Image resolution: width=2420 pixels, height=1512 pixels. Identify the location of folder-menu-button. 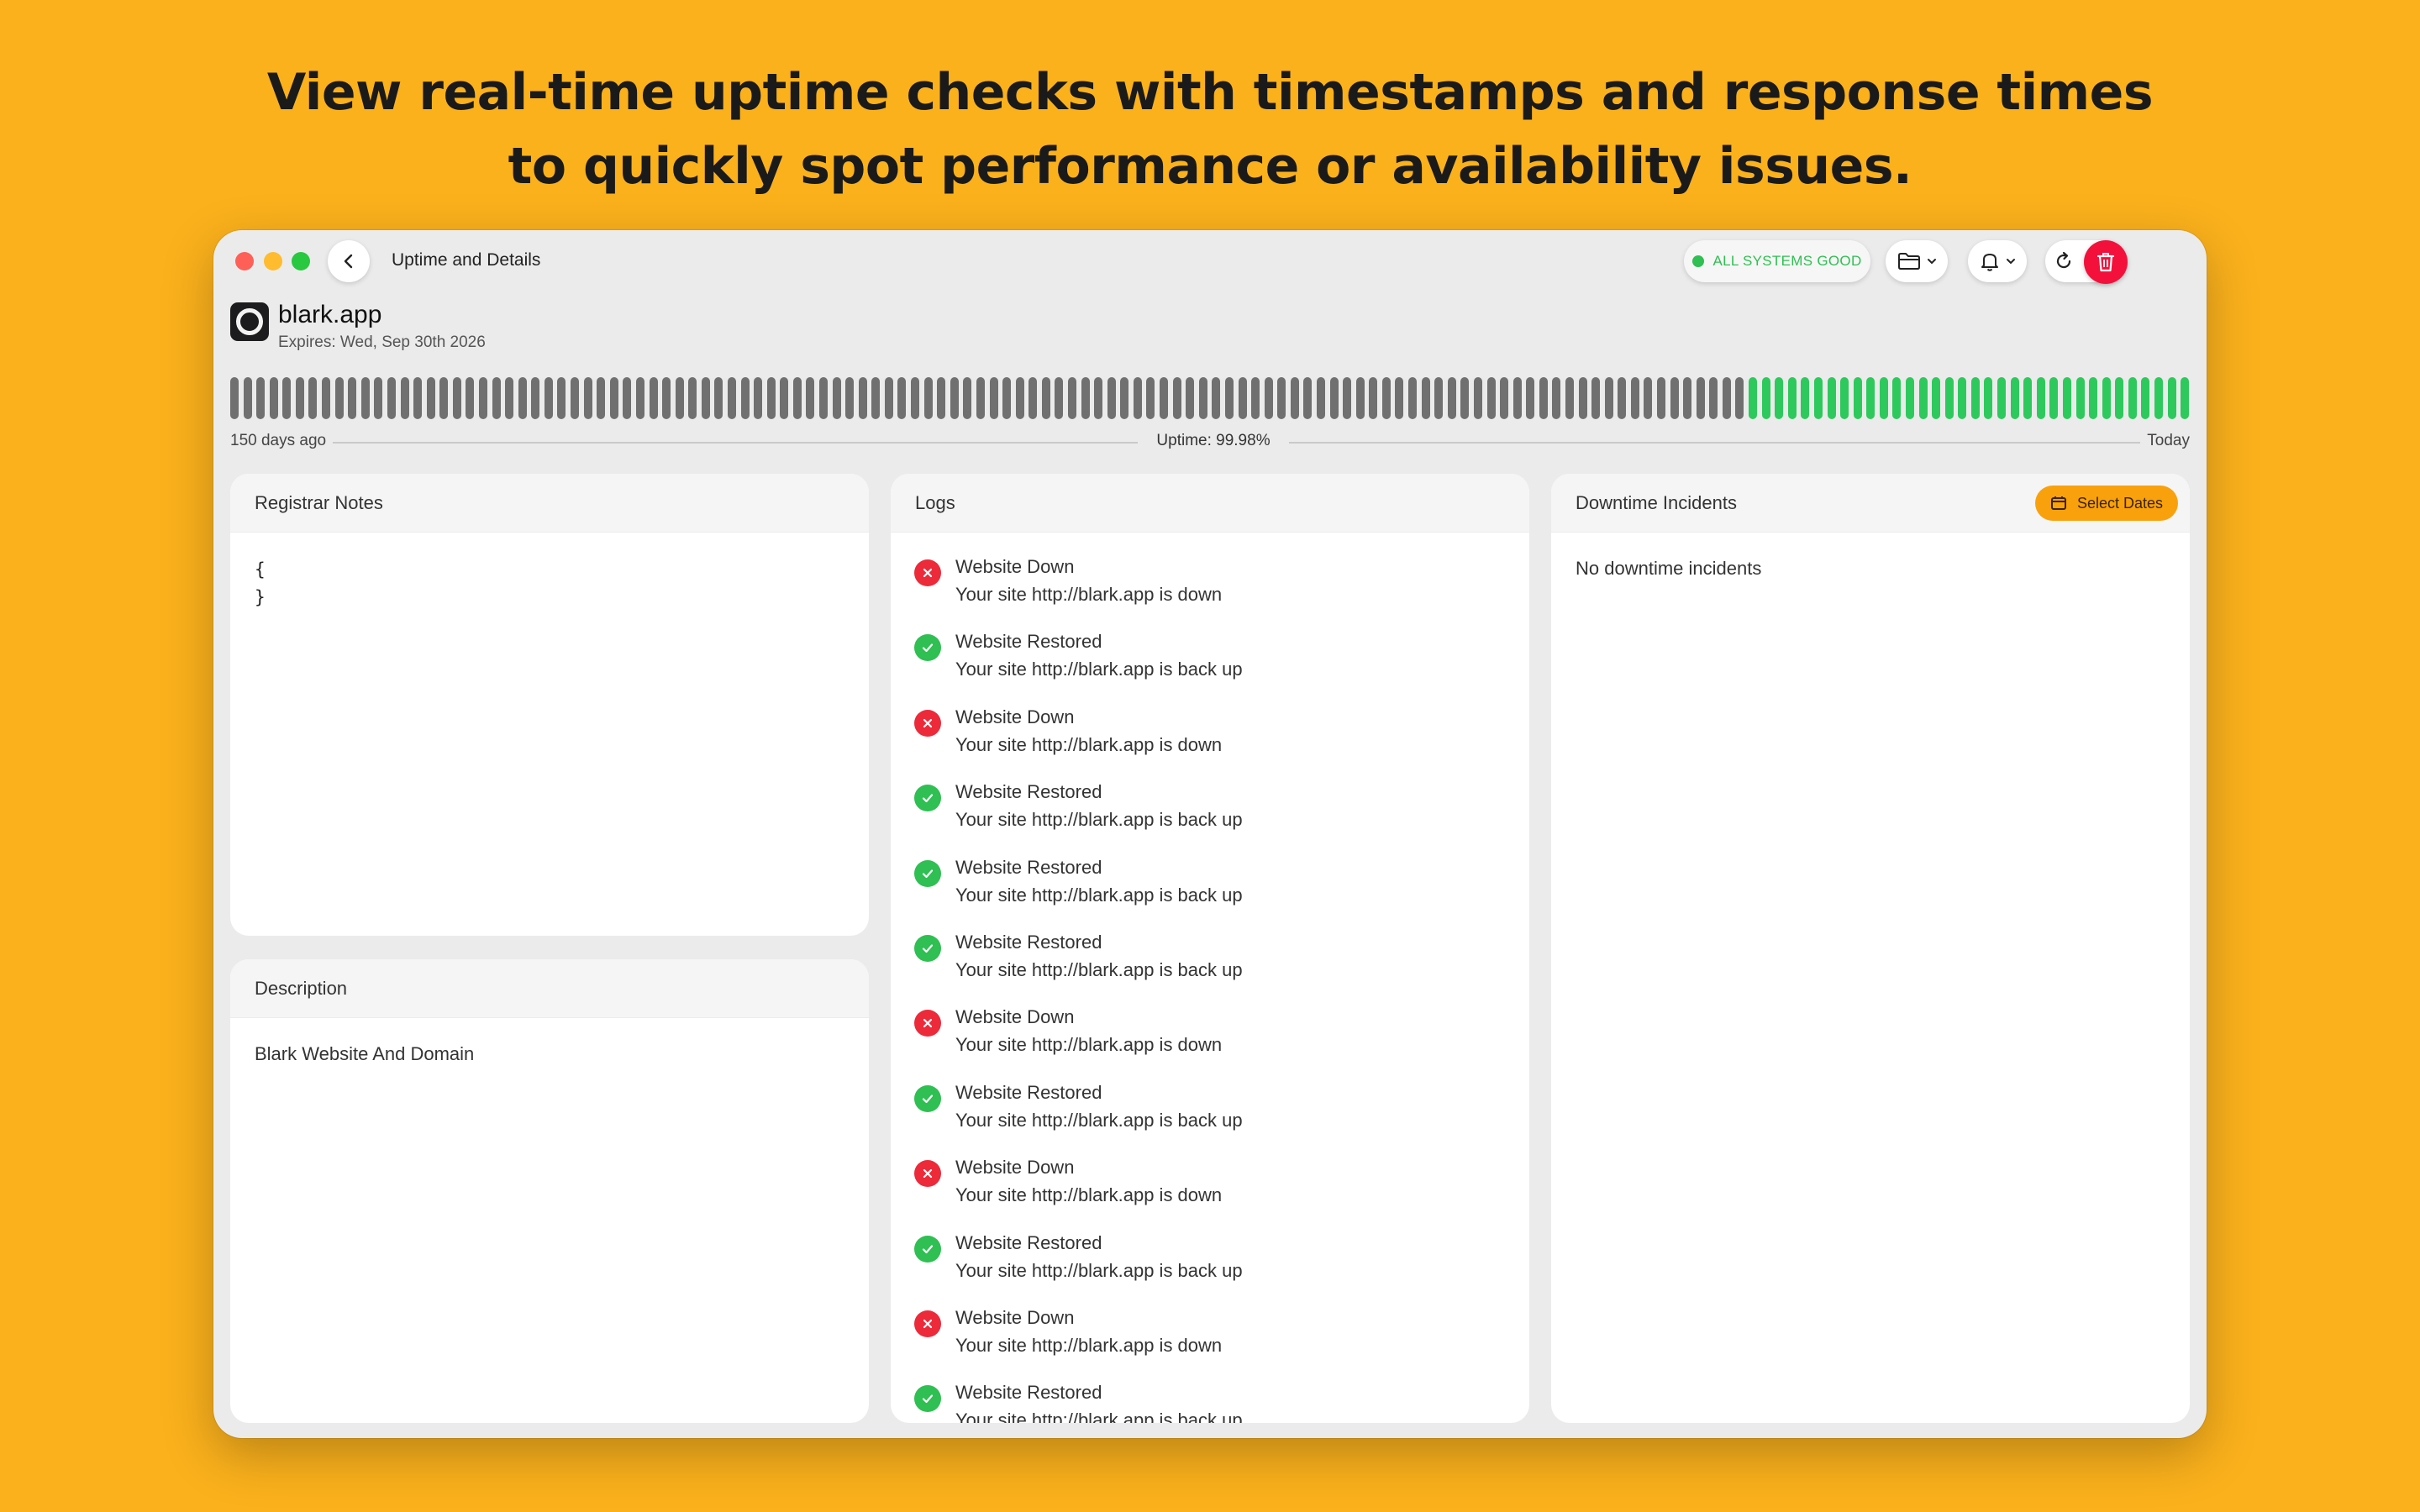
(1917, 261).